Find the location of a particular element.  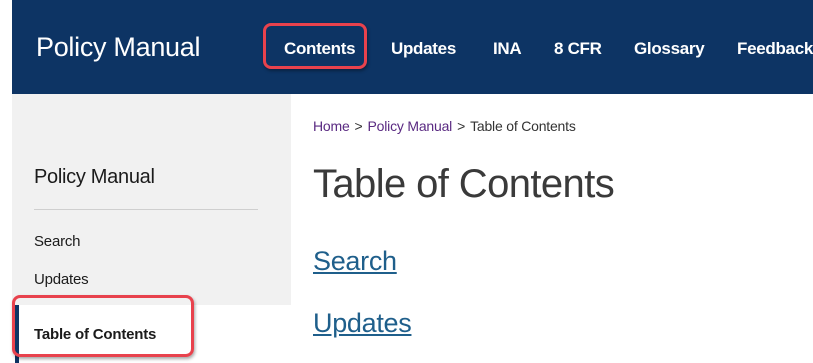

page-title: Table of Contents is located at coordinates (464, 184).